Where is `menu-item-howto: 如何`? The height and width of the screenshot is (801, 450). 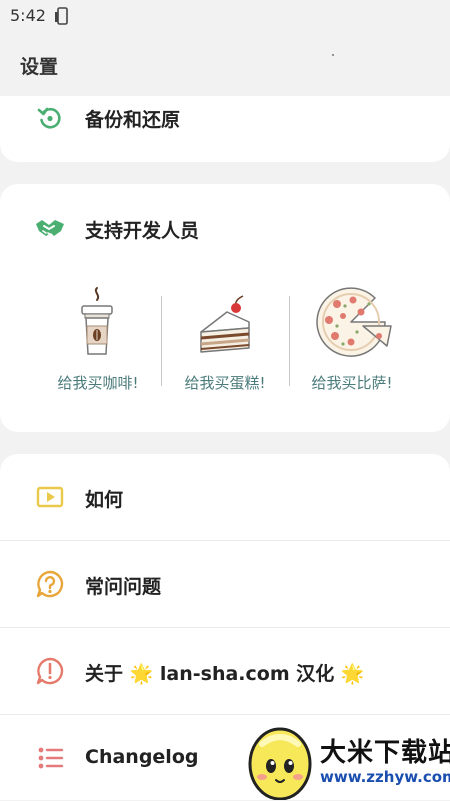
menu-item-howto: 如何 is located at coordinates (225, 497).